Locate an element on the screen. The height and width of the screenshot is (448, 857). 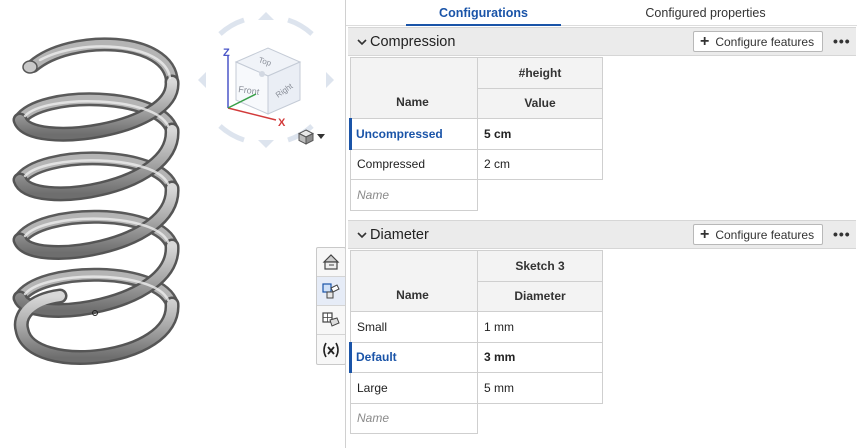
value-header: Diameter is located at coordinates (540, 296).